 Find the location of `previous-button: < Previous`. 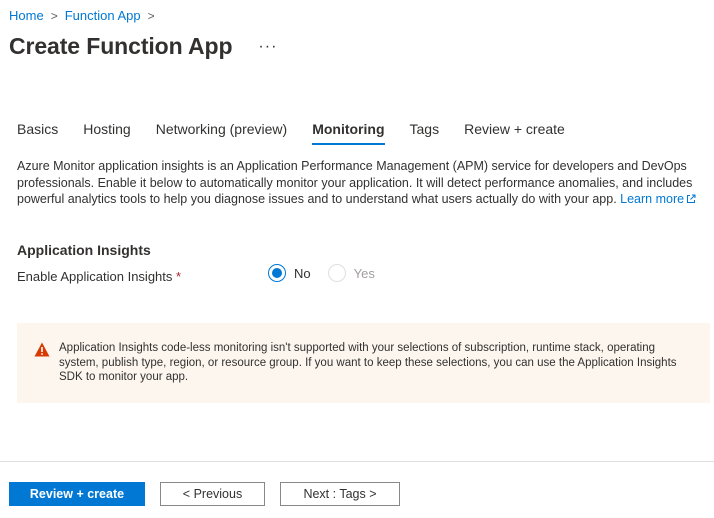

previous-button: < Previous is located at coordinates (212, 494).